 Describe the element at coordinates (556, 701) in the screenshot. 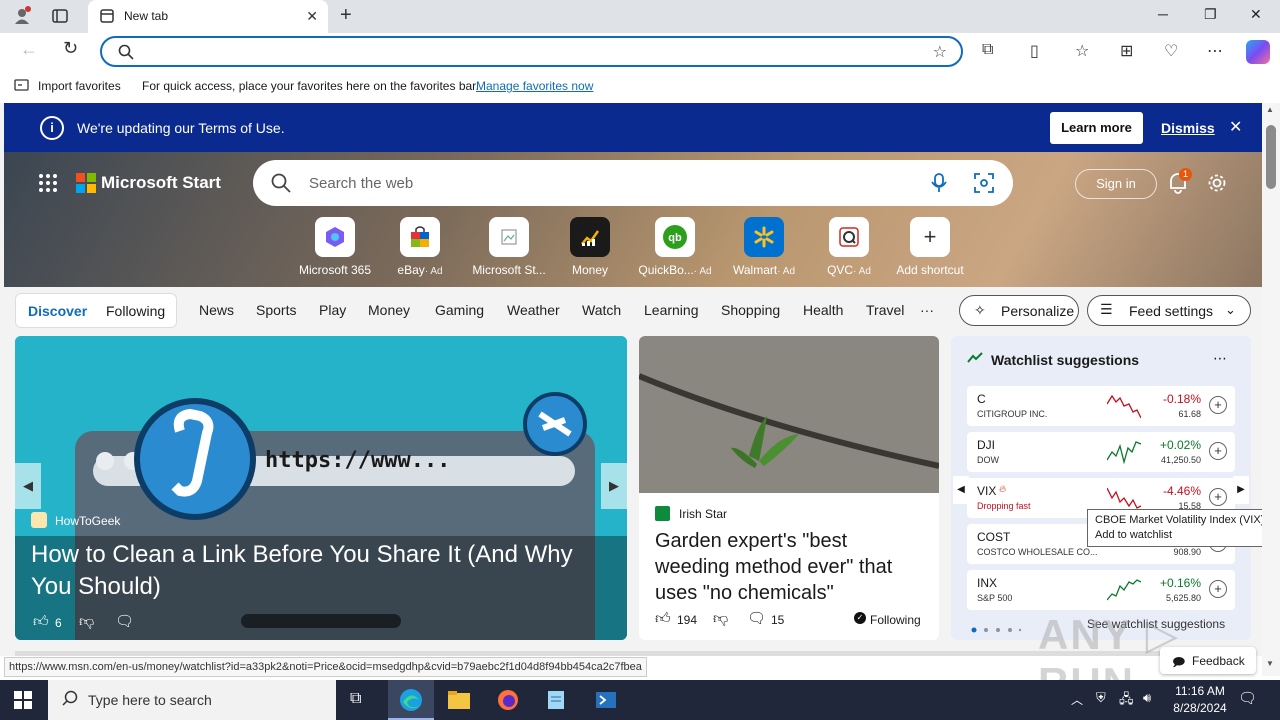

I see `notepad-icon` at that location.